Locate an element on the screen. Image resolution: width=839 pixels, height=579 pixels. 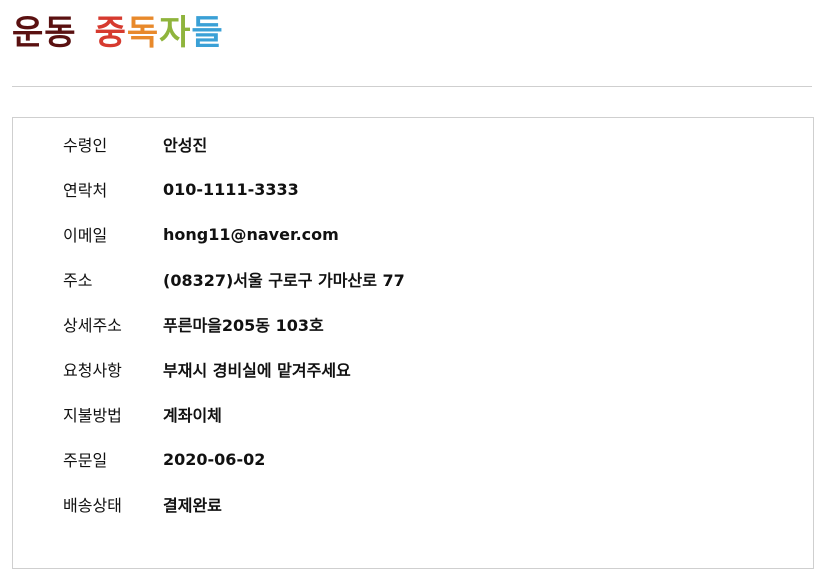
recipient-value: 안성진 is located at coordinates (185, 145).